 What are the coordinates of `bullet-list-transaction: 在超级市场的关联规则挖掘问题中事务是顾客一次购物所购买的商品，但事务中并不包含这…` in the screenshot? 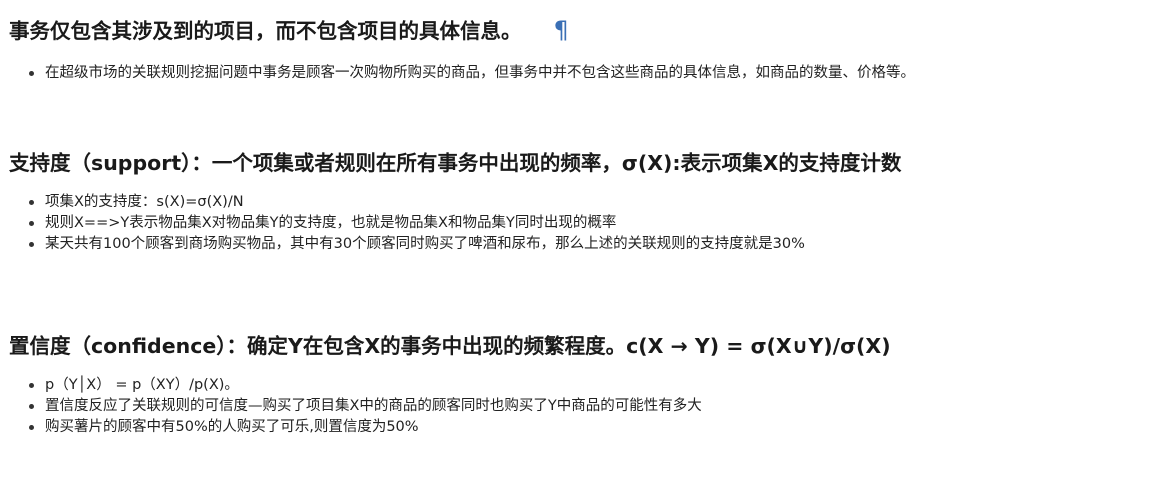 It's located at (457, 73).